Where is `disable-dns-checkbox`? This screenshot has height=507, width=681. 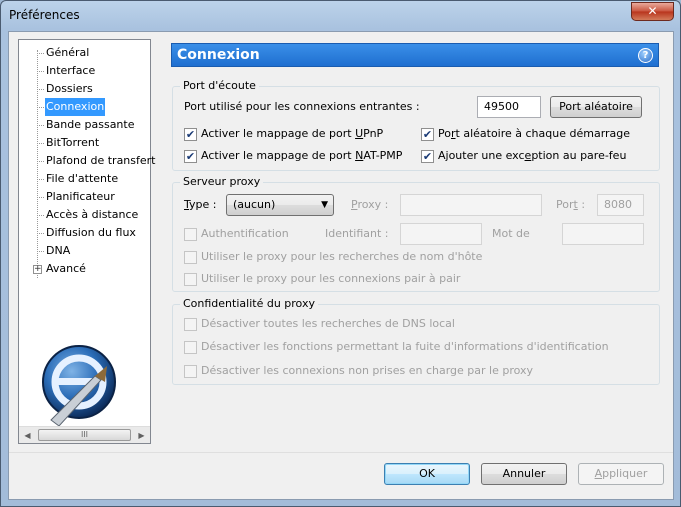 disable-dns-checkbox is located at coordinates (190, 324).